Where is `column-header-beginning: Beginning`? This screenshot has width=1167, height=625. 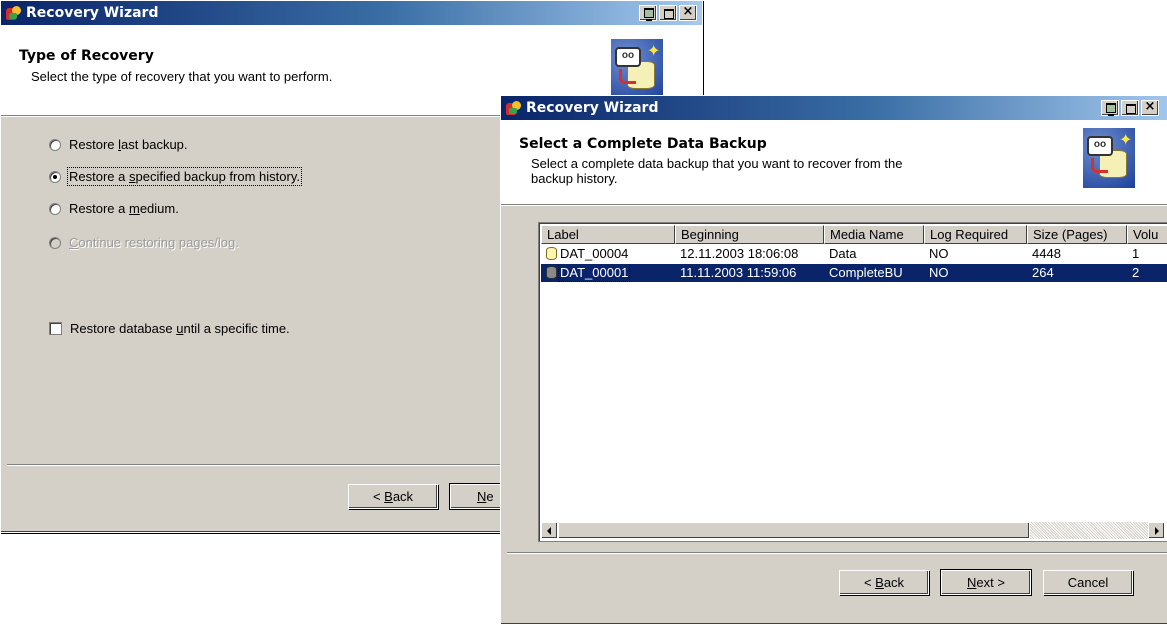 column-header-beginning: Beginning is located at coordinates (749, 234).